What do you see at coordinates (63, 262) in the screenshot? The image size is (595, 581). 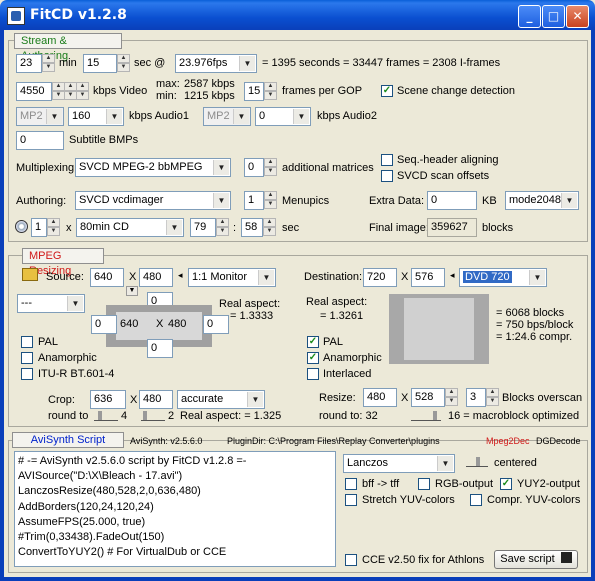 I see `tab-mpeg-resizing: MPEG Resizing` at bounding box center [63, 262].